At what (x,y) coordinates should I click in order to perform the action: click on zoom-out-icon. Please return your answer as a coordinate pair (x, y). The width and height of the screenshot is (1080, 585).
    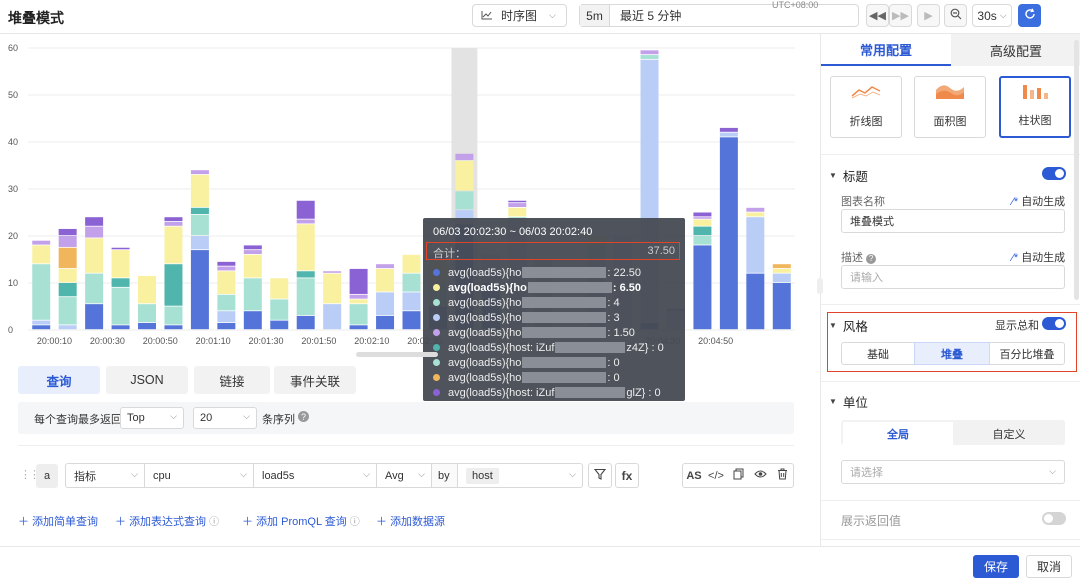
    Looking at the image, I should click on (956, 15).